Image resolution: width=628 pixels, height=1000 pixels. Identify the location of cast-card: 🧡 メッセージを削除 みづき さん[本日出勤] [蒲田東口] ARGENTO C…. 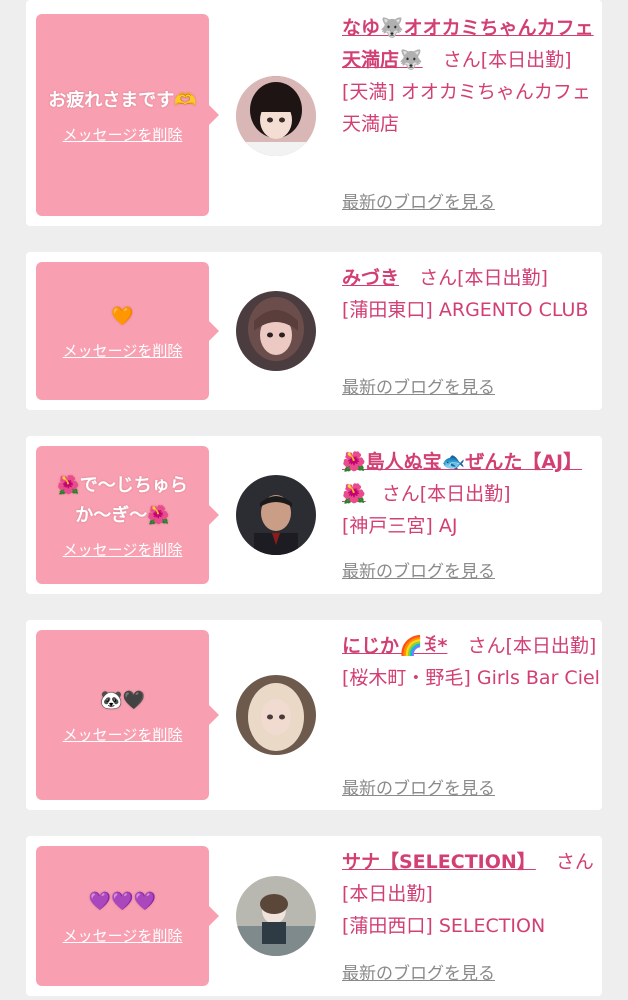
(314, 331).